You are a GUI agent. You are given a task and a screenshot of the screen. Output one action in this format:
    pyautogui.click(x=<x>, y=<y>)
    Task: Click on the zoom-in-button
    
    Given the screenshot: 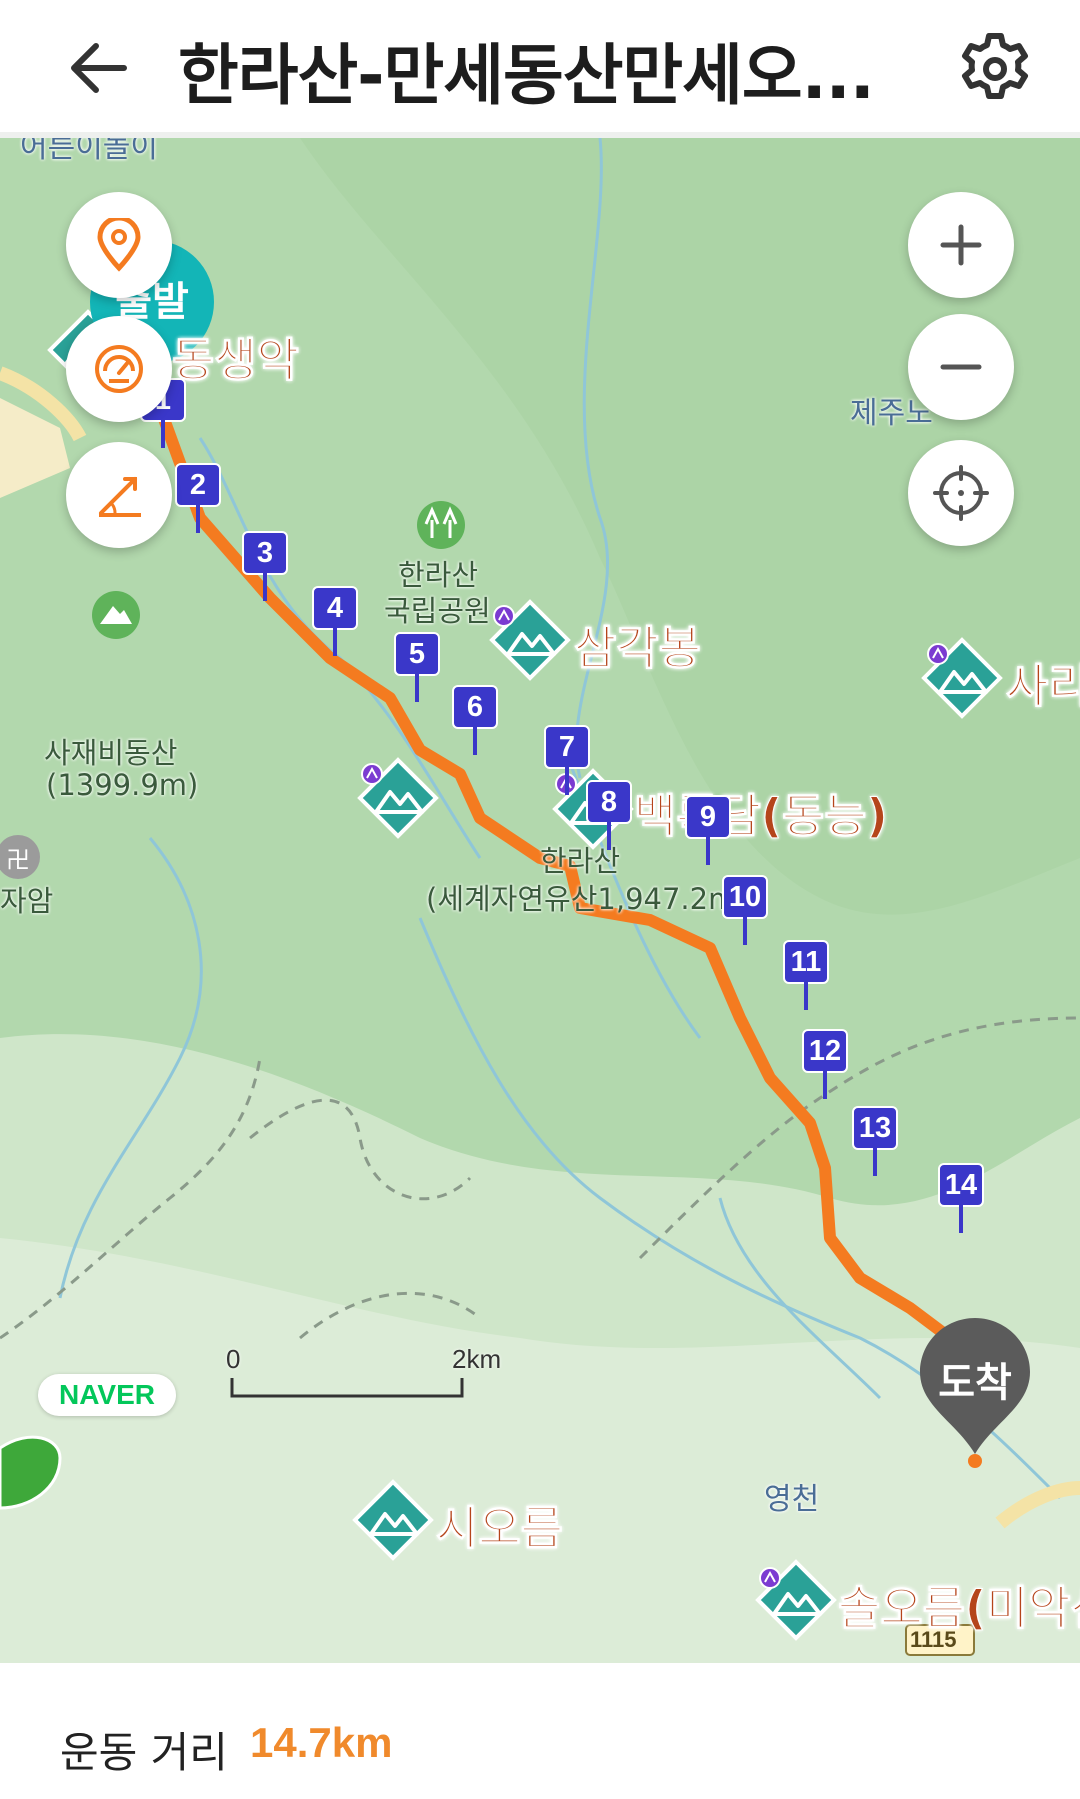 What is the action you would take?
    pyautogui.click(x=961, y=245)
    